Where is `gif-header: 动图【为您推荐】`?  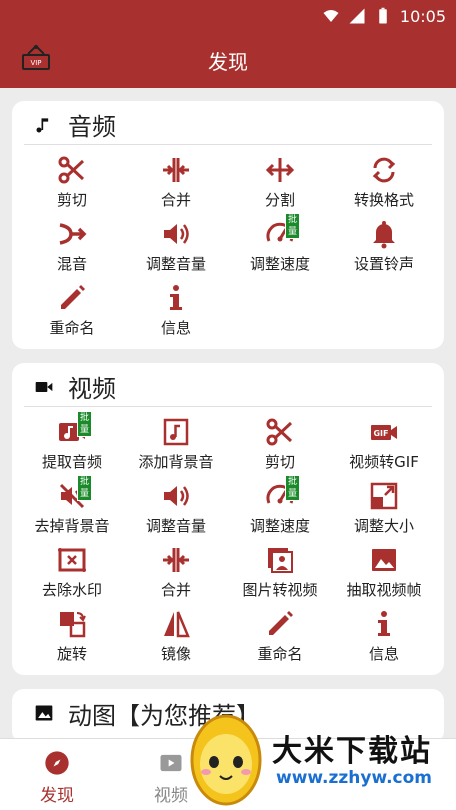
gif-header: 动图【为您推荐】 is located at coordinates (228, 713).